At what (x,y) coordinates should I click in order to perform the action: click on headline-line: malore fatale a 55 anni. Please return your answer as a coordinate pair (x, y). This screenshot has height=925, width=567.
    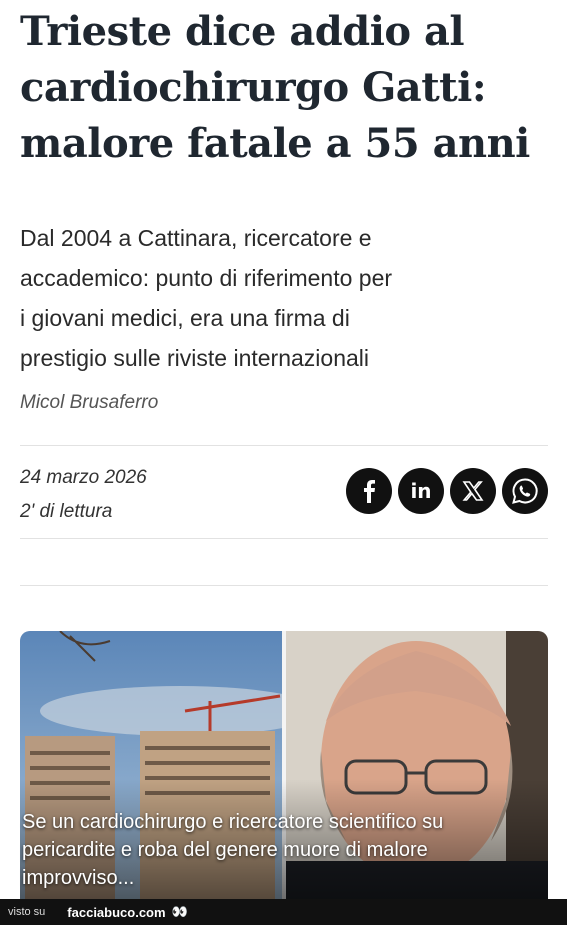
    Looking at the image, I should click on (275, 143).